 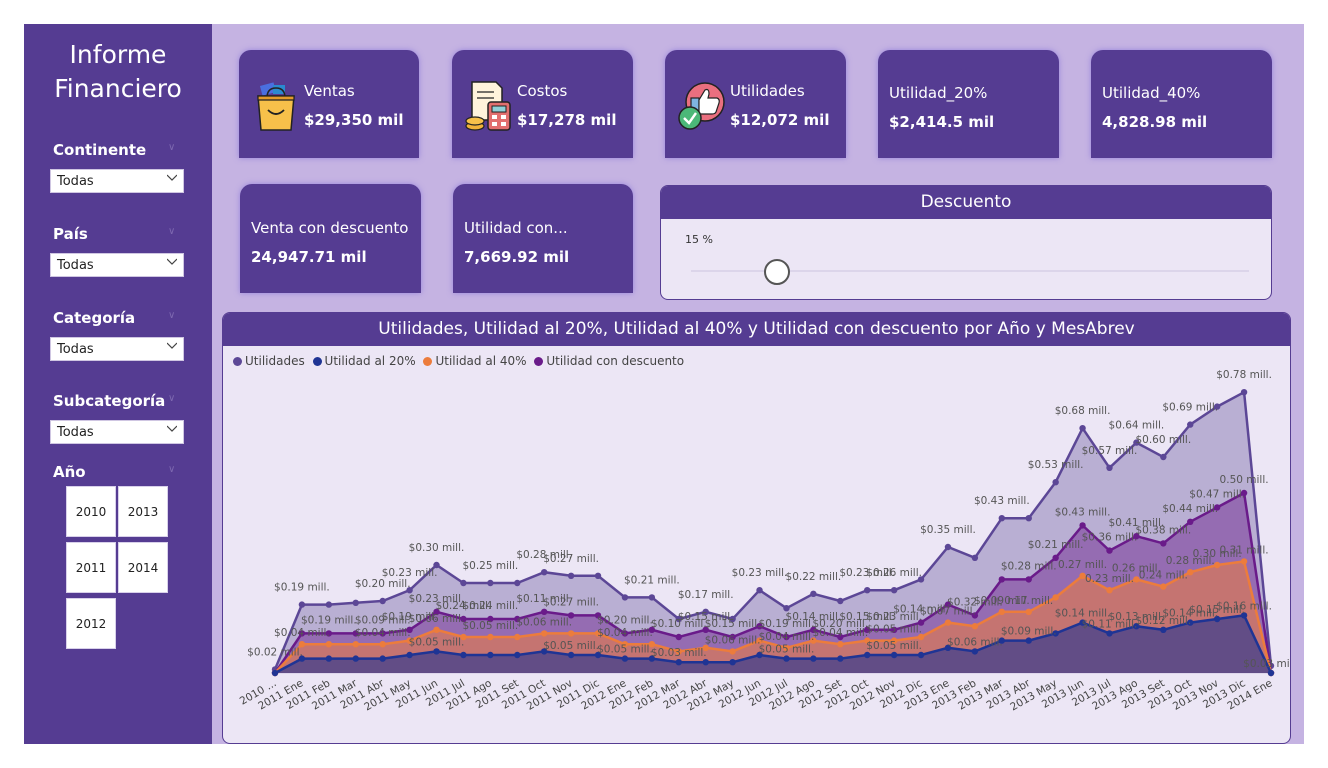 I want to click on year-tile-2013: 2013, so click(x=143, y=511).